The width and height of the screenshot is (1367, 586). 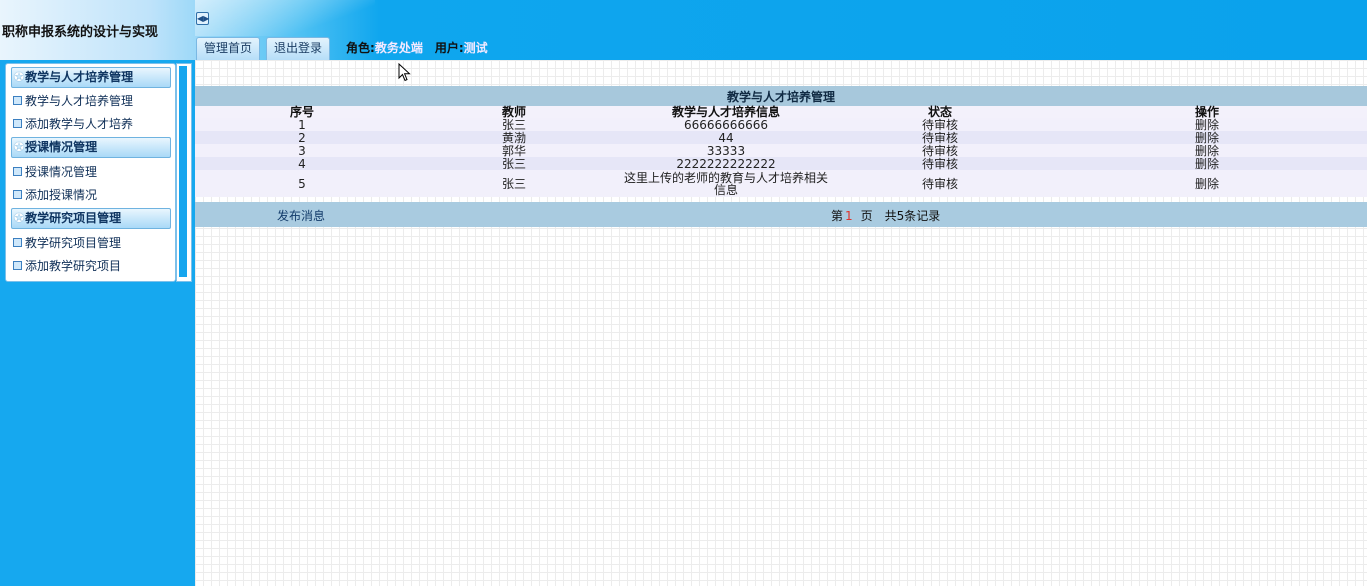 What do you see at coordinates (79, 77) in the screenshot?
I see `section-title: 教学与人才培养管理` at bounding box center [79, 77].